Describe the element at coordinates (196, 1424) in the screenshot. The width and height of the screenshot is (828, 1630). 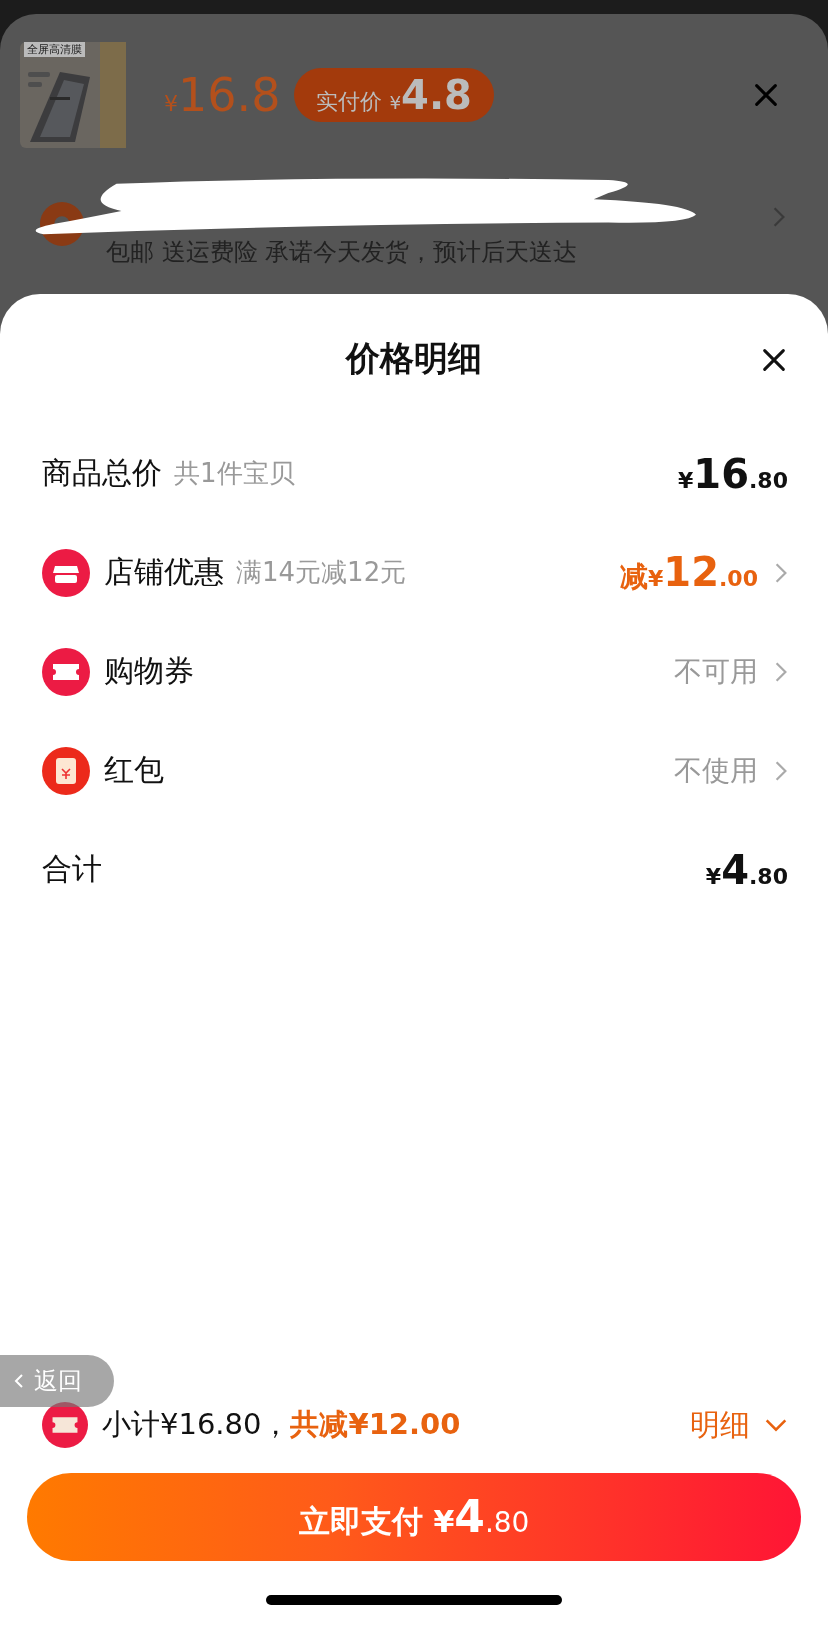
I see `subtotal-text: 小计¥16.80，` at that location.